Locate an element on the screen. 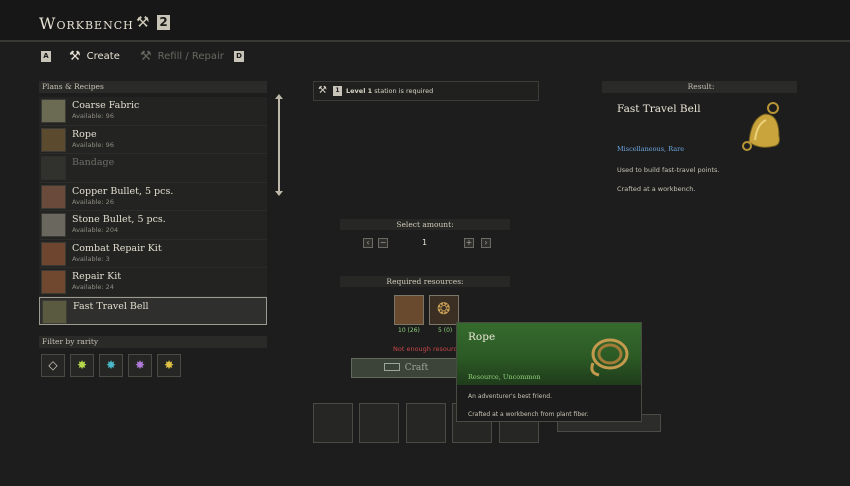 This screenshot has width=850, height=486. resource-slot-coarse-fabric is located at coordinates (409, 310).